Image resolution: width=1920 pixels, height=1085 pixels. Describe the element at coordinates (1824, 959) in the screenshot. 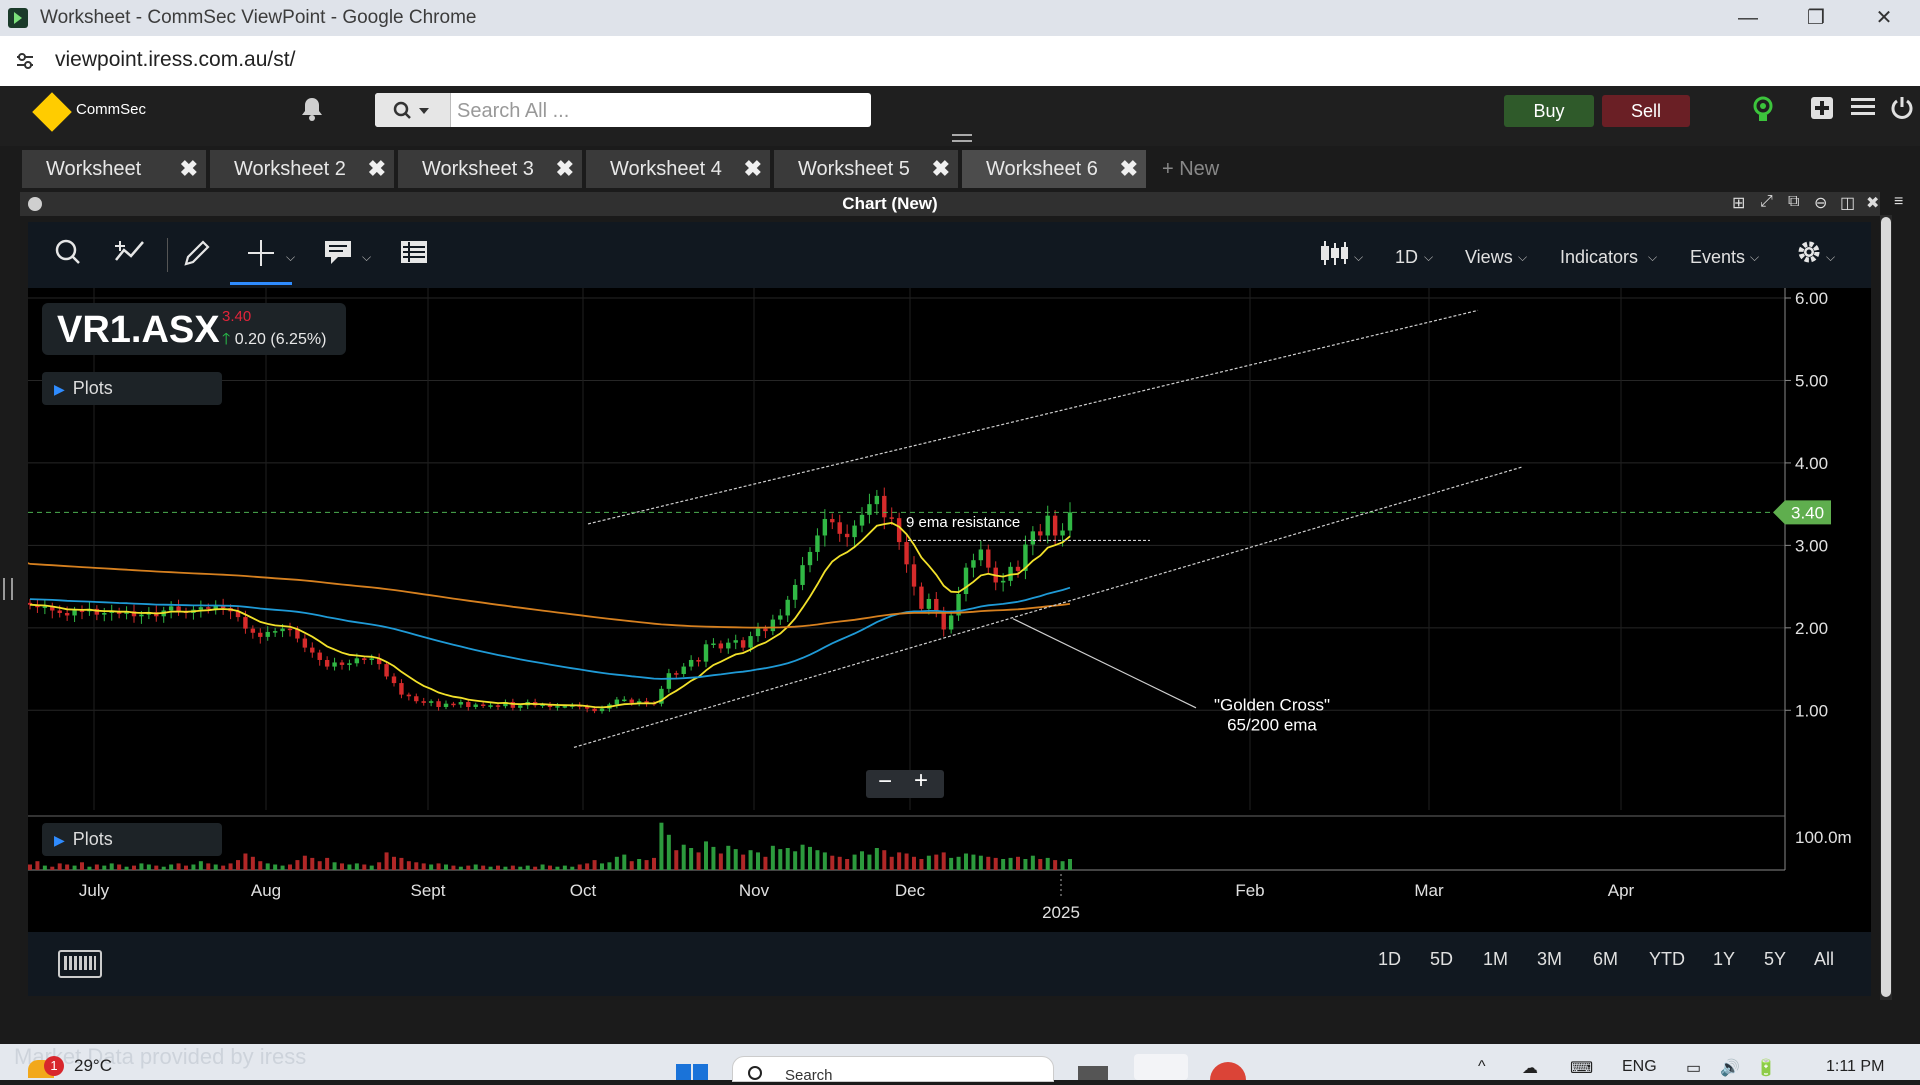

I see `range-all: All` at that location.